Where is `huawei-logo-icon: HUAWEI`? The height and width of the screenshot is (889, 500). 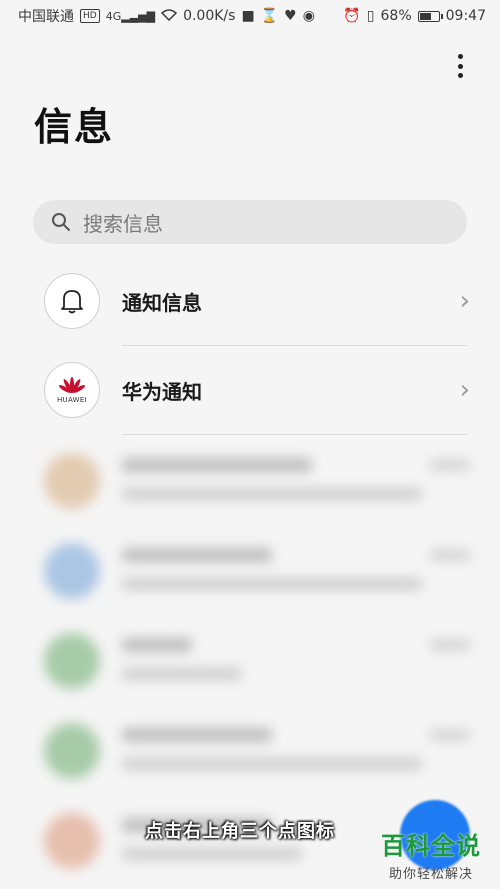
huawei-logo-icon: HUAWEI is located at coordinates (72, 390).